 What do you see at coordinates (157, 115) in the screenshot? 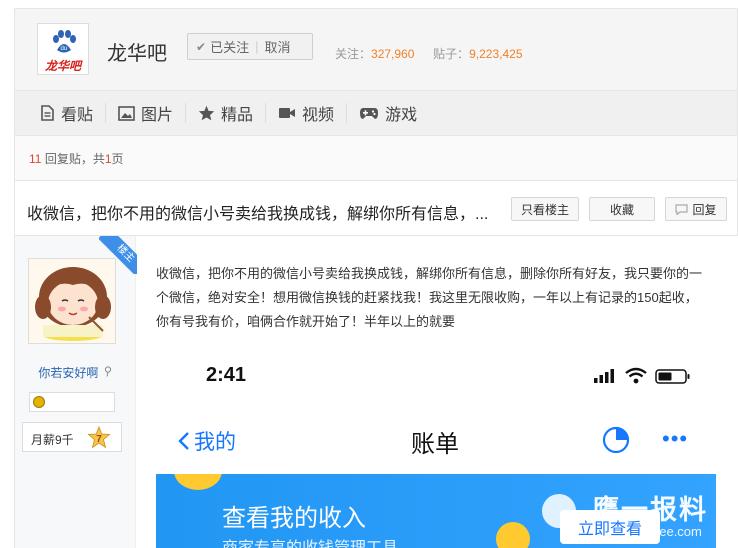
I see `nav-tab-label: 图片` at bounding box center [157, 115].